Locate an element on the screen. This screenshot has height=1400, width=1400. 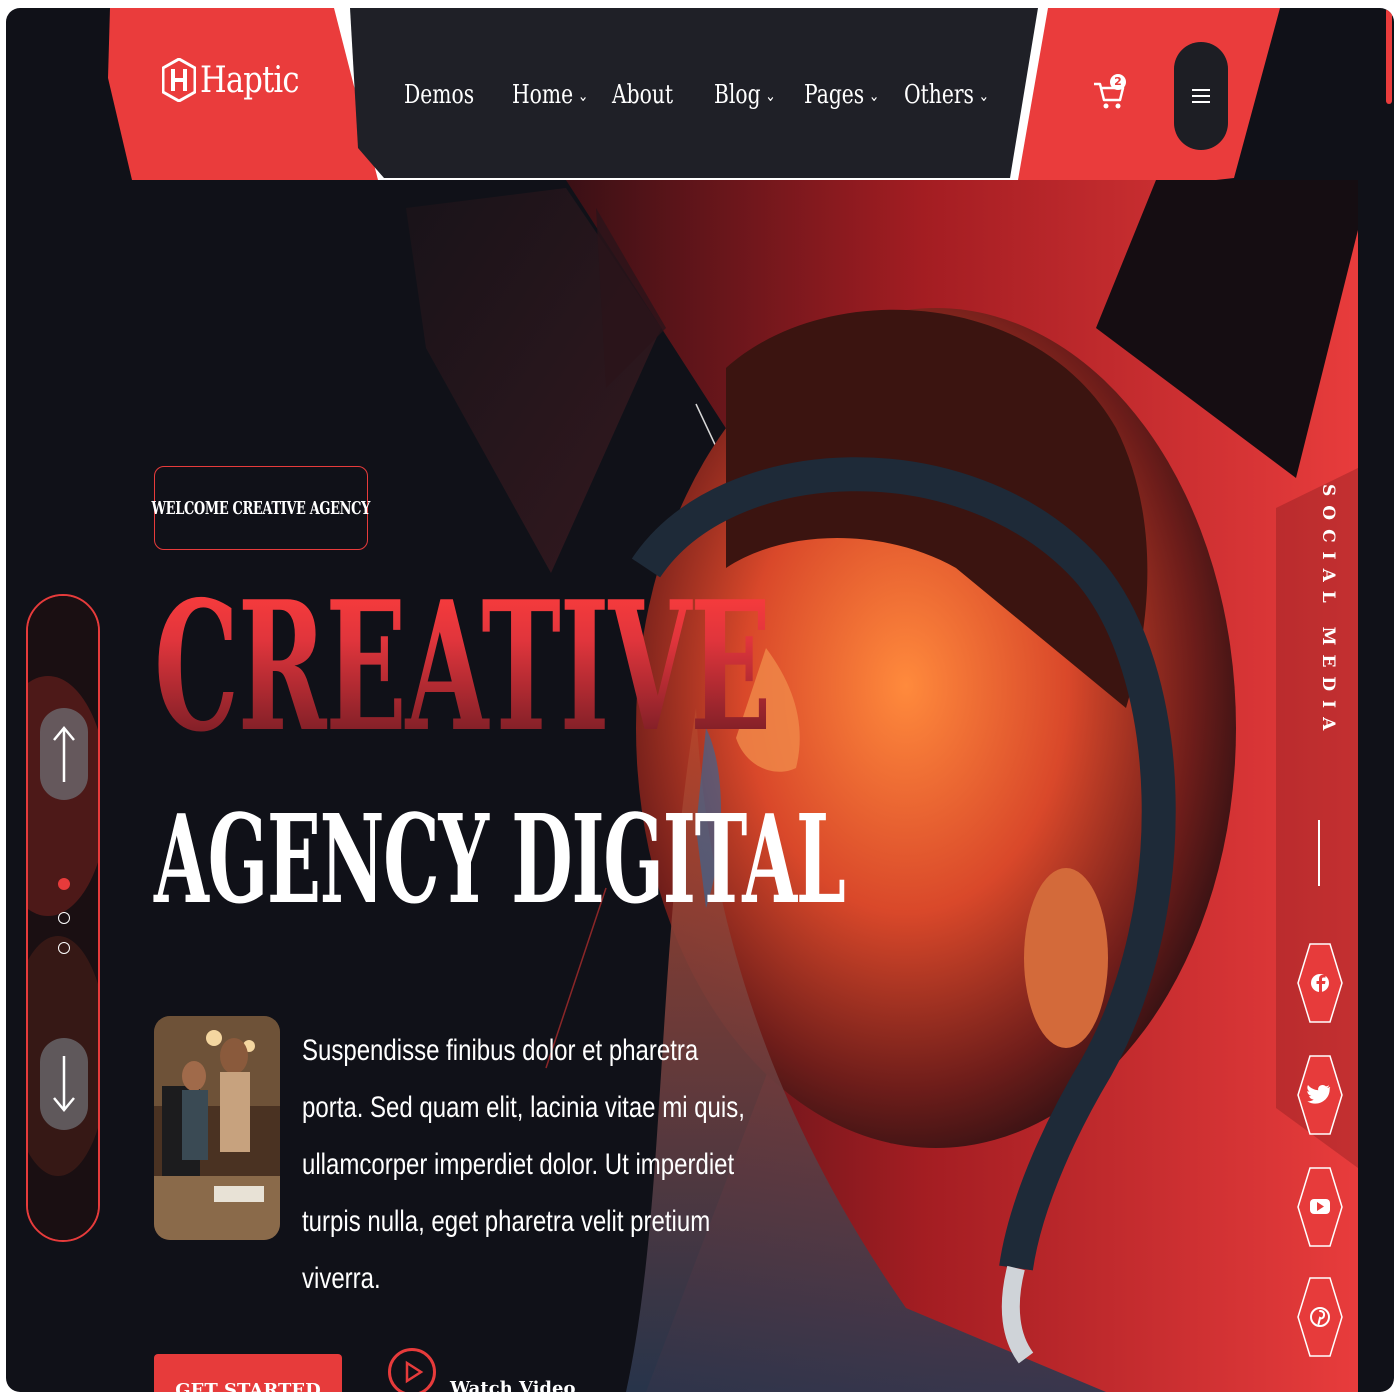
arrow-down-icon is located at coordinates (64, 1084).